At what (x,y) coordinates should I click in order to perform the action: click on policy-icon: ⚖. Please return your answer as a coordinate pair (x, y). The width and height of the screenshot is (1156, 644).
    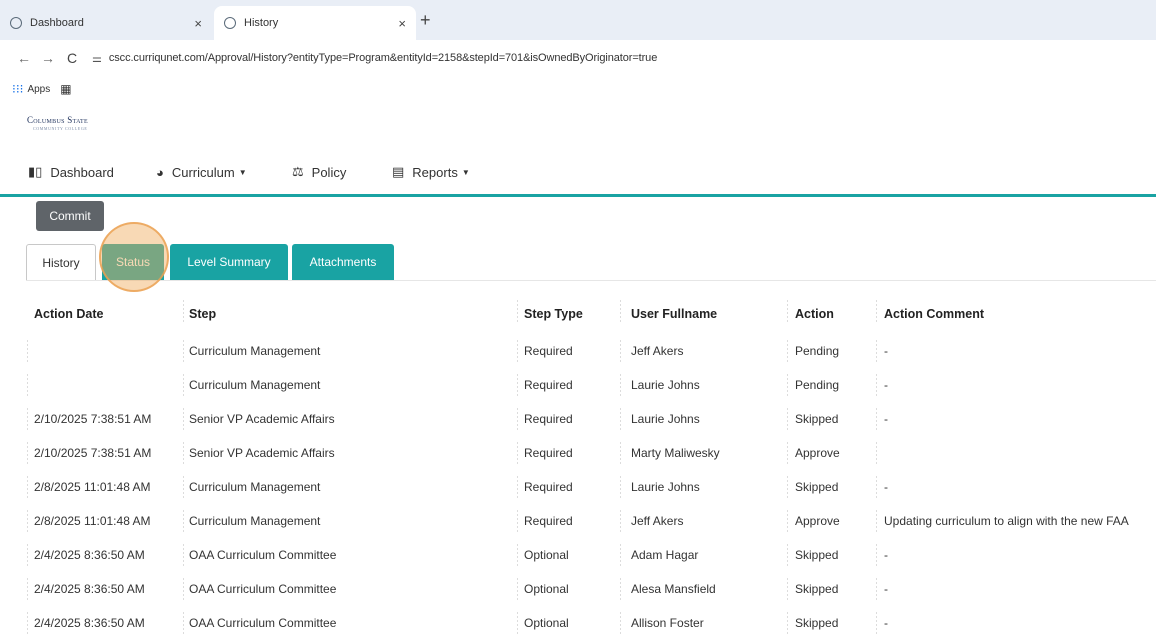
    Looking at the image, I should click on (298, 171).